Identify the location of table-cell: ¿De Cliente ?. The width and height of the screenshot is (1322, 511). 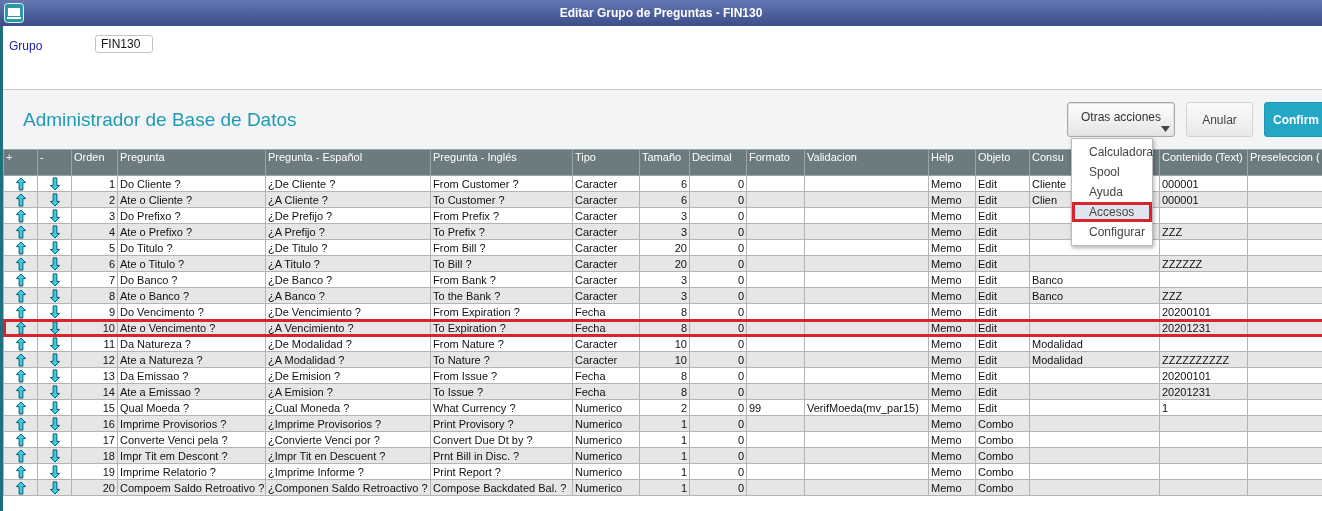
(348, 183).